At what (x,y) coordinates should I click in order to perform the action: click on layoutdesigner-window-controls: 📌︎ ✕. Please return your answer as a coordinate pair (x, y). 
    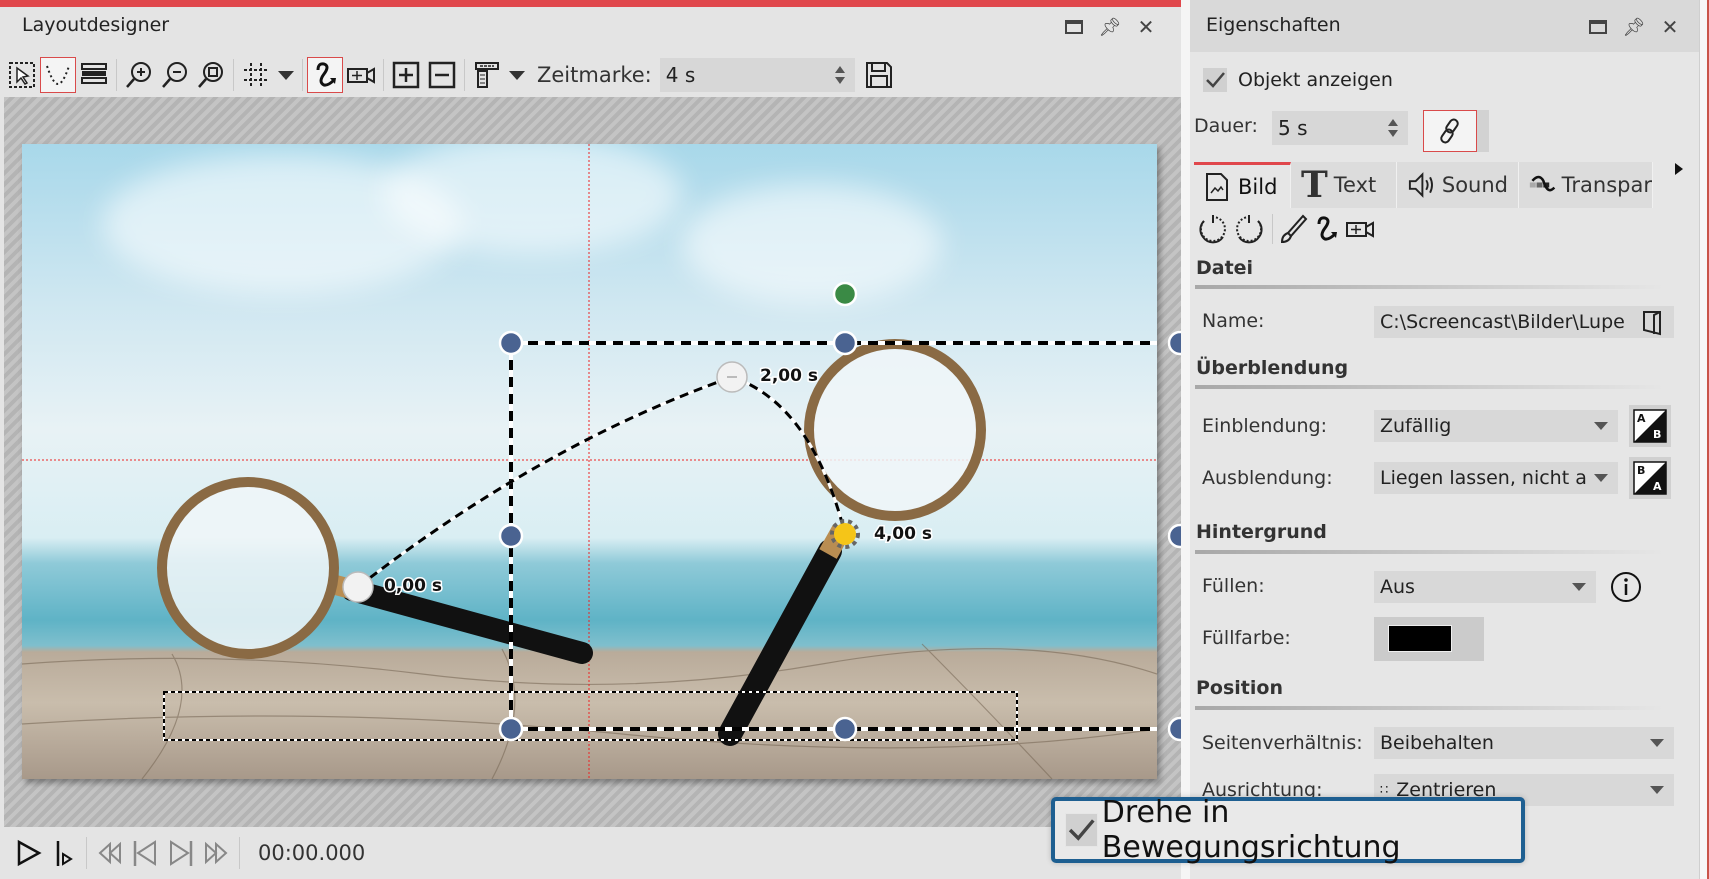
    Looking at the image, I should click on (1110, 27).